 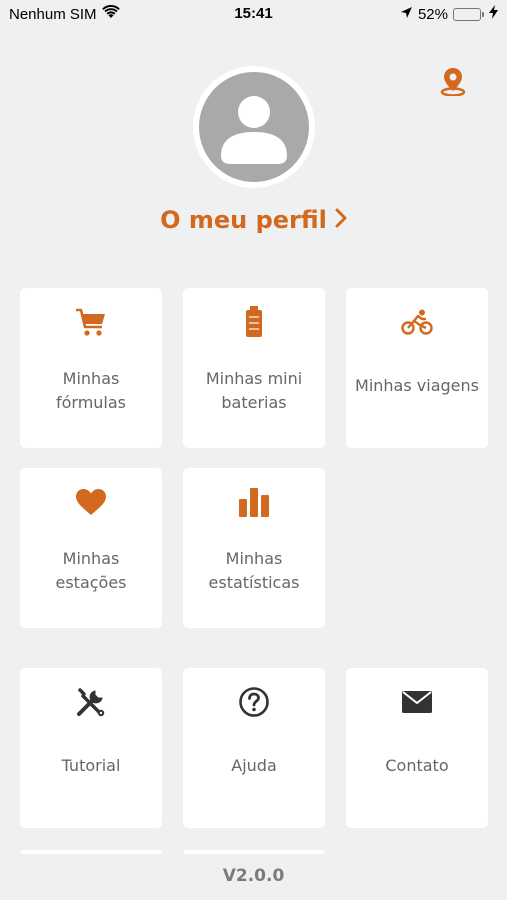 I want to click on envelope-icon, so click(x=417, y=702).